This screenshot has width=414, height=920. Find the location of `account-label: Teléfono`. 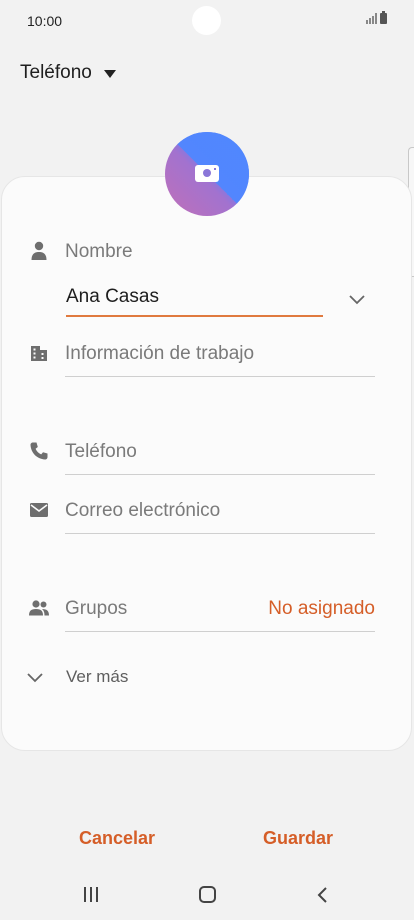

account-label: Teléfono is located at coordinates (56, 72).